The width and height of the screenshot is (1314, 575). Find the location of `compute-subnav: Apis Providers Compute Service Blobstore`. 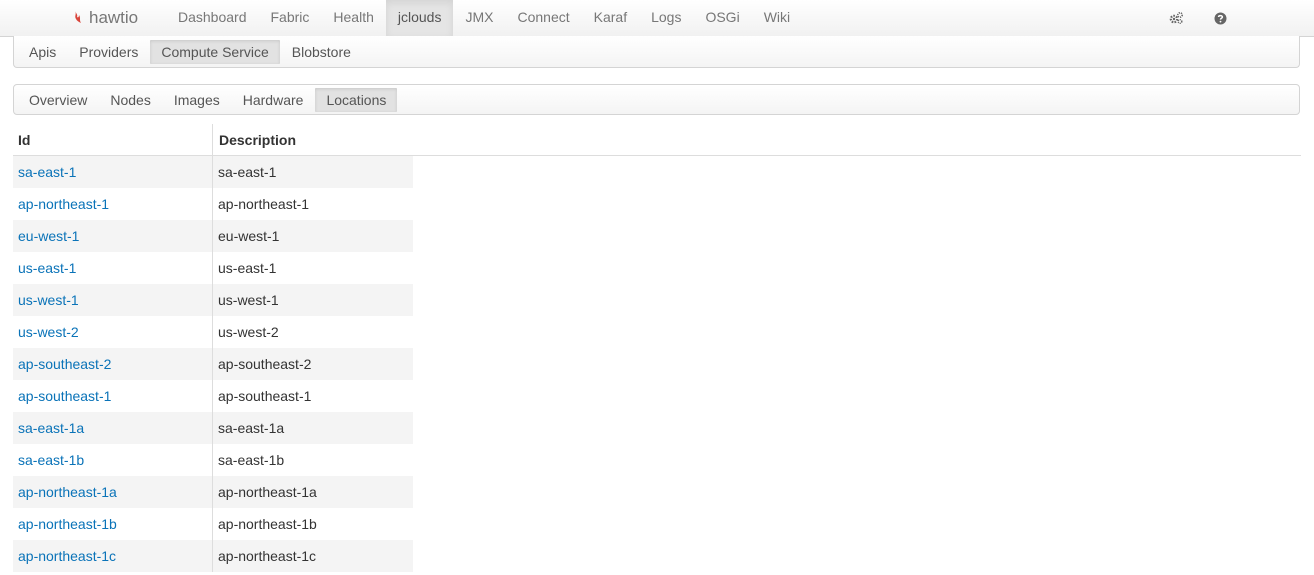

compute-subnav: Apis Providers Compute Service Blobstore is located at coordinates (656, 52).